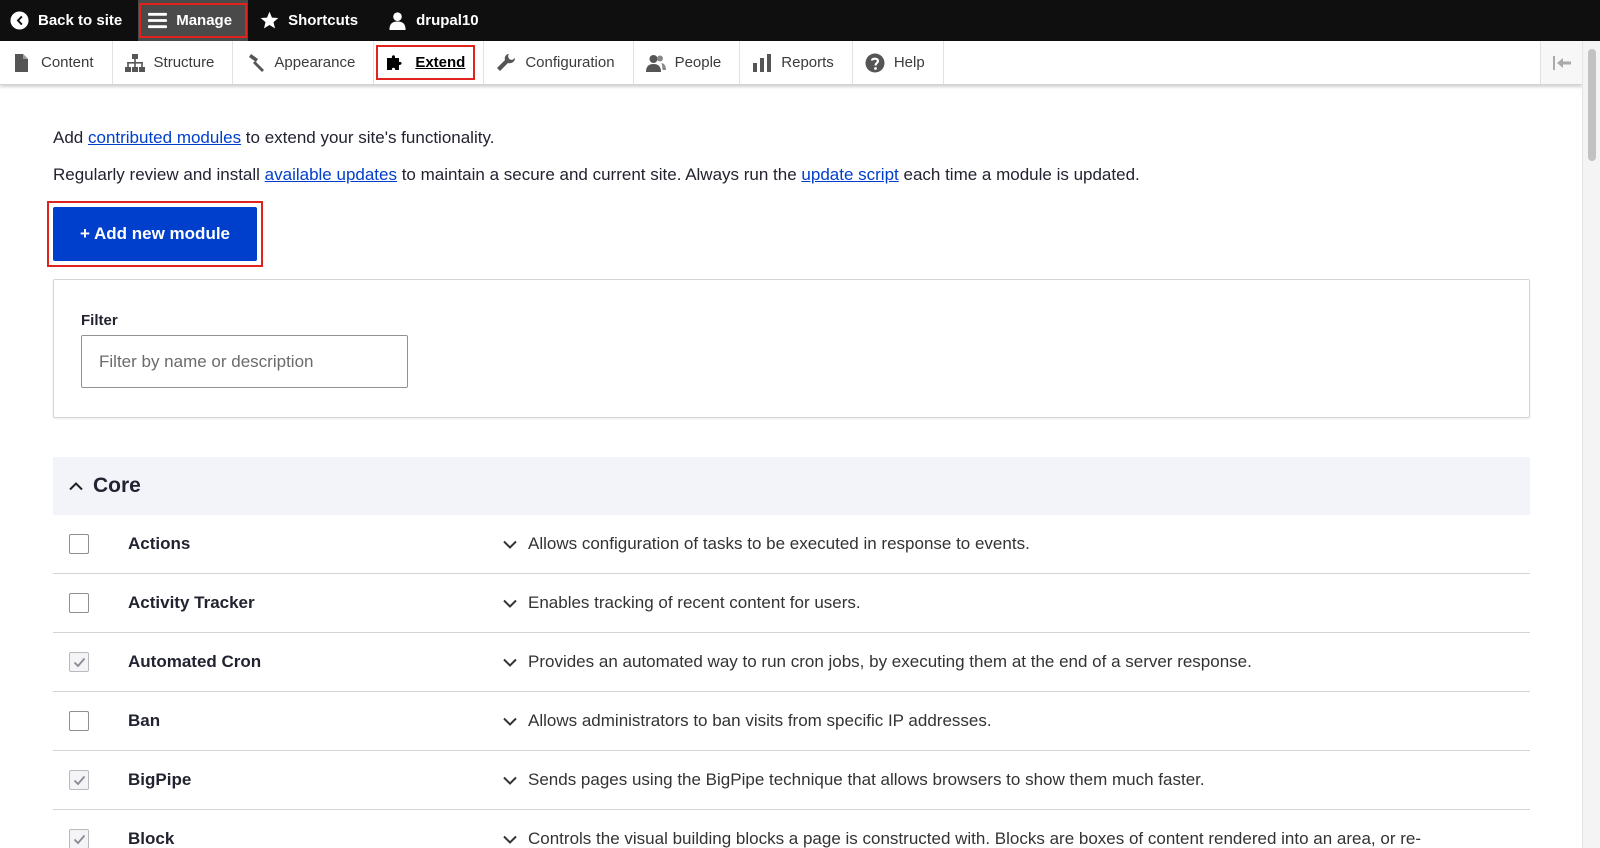  What do you see at coordinates (195, 661) in the screenshot?
I see `module-name: Automated Cron` at bounding box center [195, 661].